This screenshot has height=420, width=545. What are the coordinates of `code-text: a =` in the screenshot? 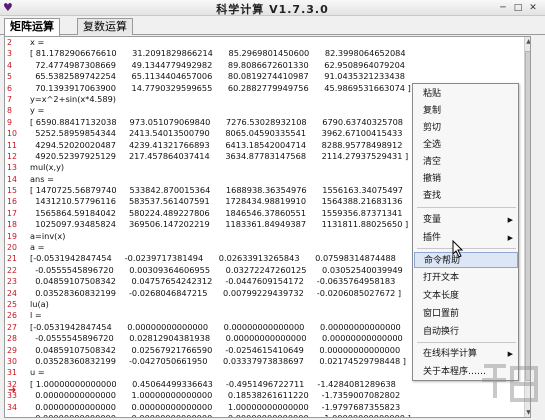 It's located at (37, 247).